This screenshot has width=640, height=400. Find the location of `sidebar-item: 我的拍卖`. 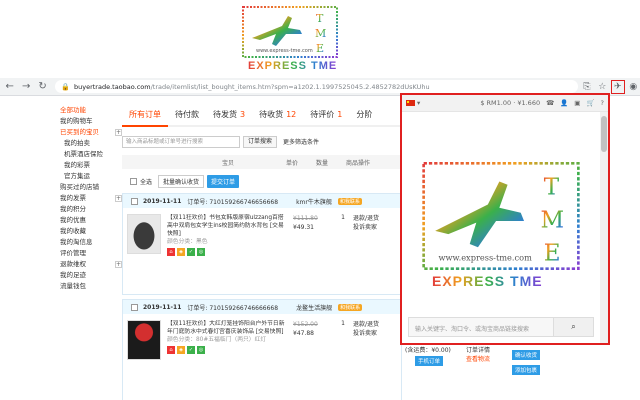

sidebar-item: 我的拍卖 is located at coordinates (91, 143).